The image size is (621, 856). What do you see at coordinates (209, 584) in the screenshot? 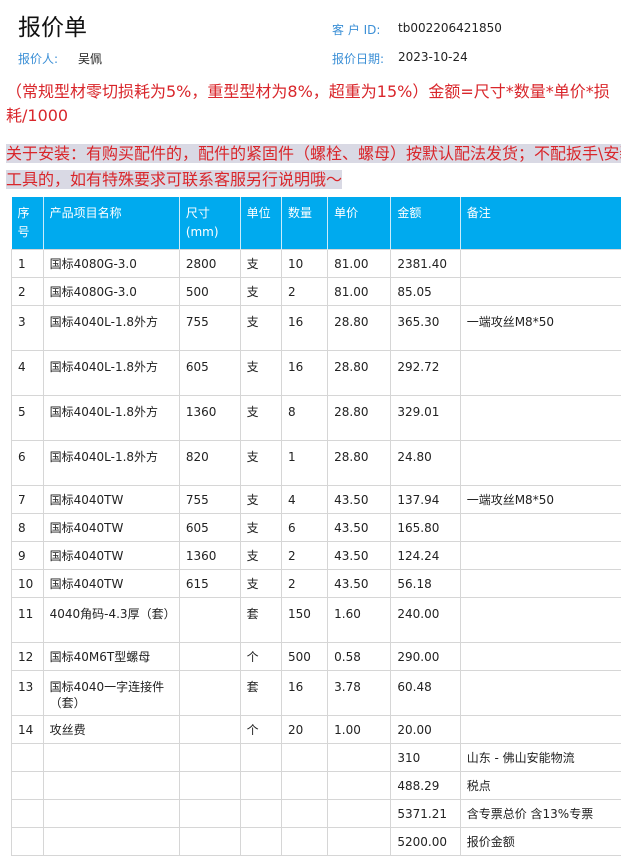
I see `cell-size: 615` at bounding box center [209, 584].